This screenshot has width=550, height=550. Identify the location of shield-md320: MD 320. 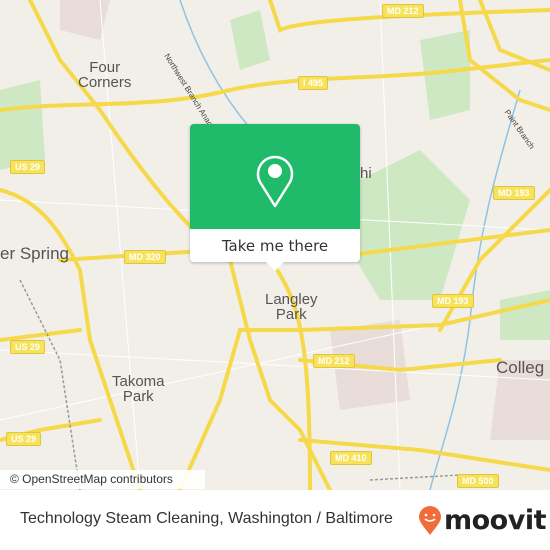
(145, 257).